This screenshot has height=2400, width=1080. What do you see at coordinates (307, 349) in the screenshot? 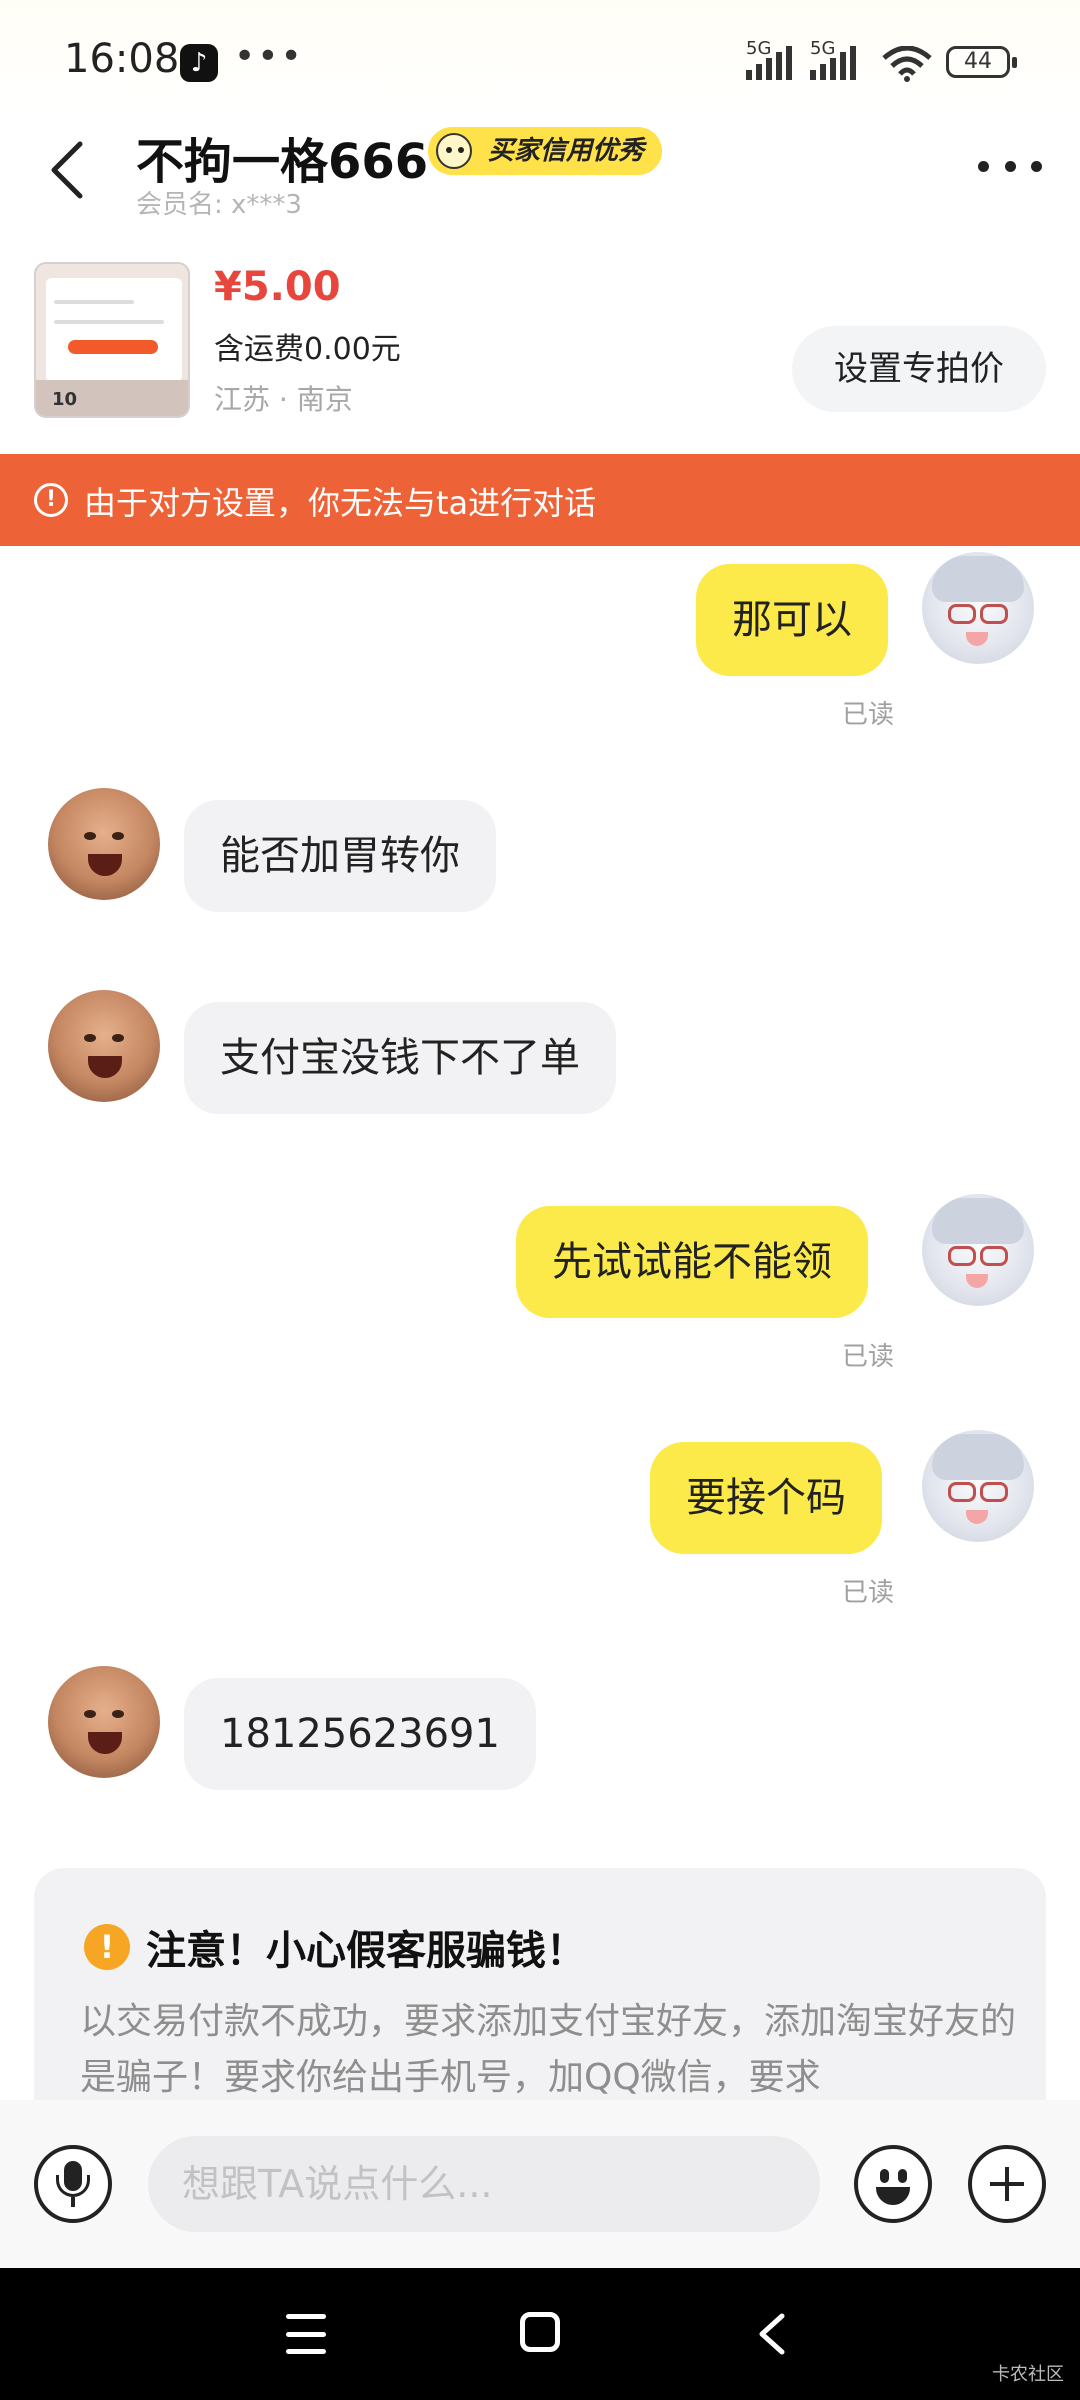
I see `shipping-fee: 含运费0.00元` at bounding box center [307, 349].